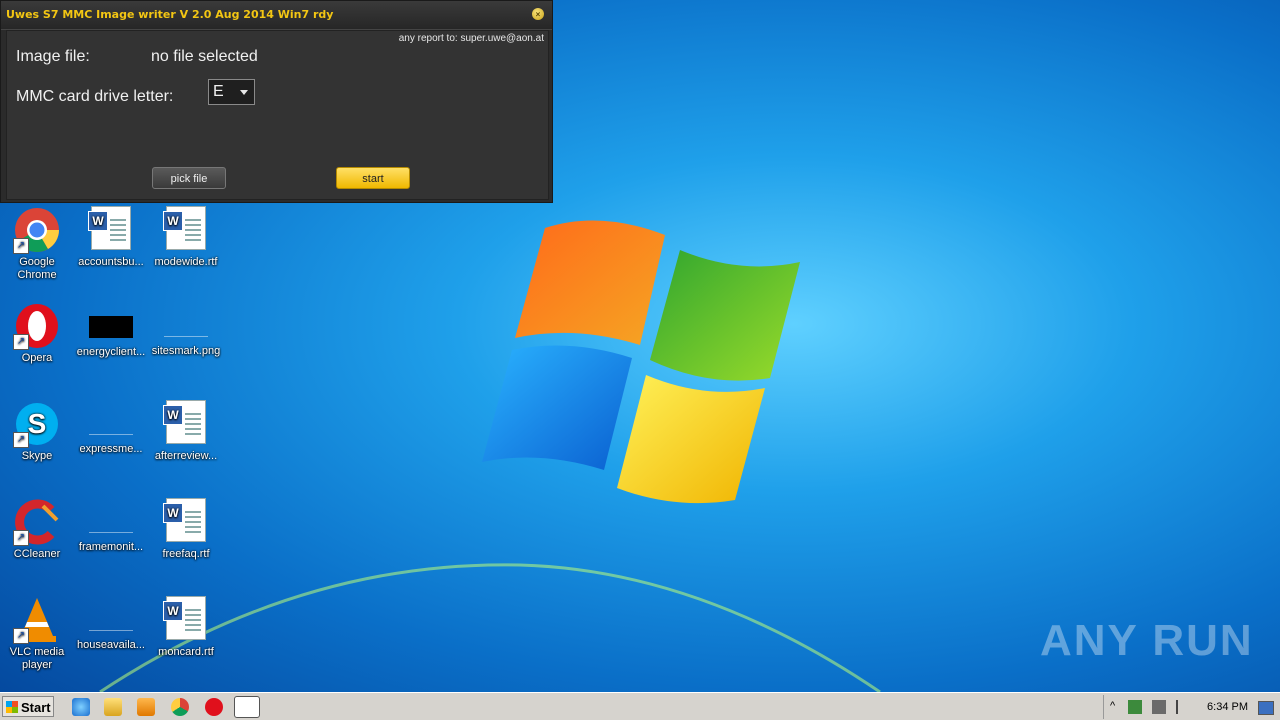 This screenshot has height=720, width=1280. Describe the element at coordinates (1227, 707) in the screenshot. I see `clock: 6:34 PM` at that location.